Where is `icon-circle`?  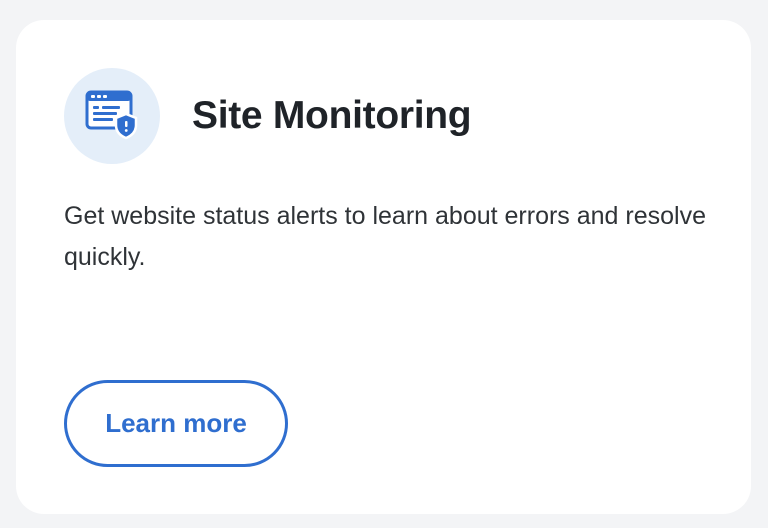 icon-circle is located at coordinates (112, 116).